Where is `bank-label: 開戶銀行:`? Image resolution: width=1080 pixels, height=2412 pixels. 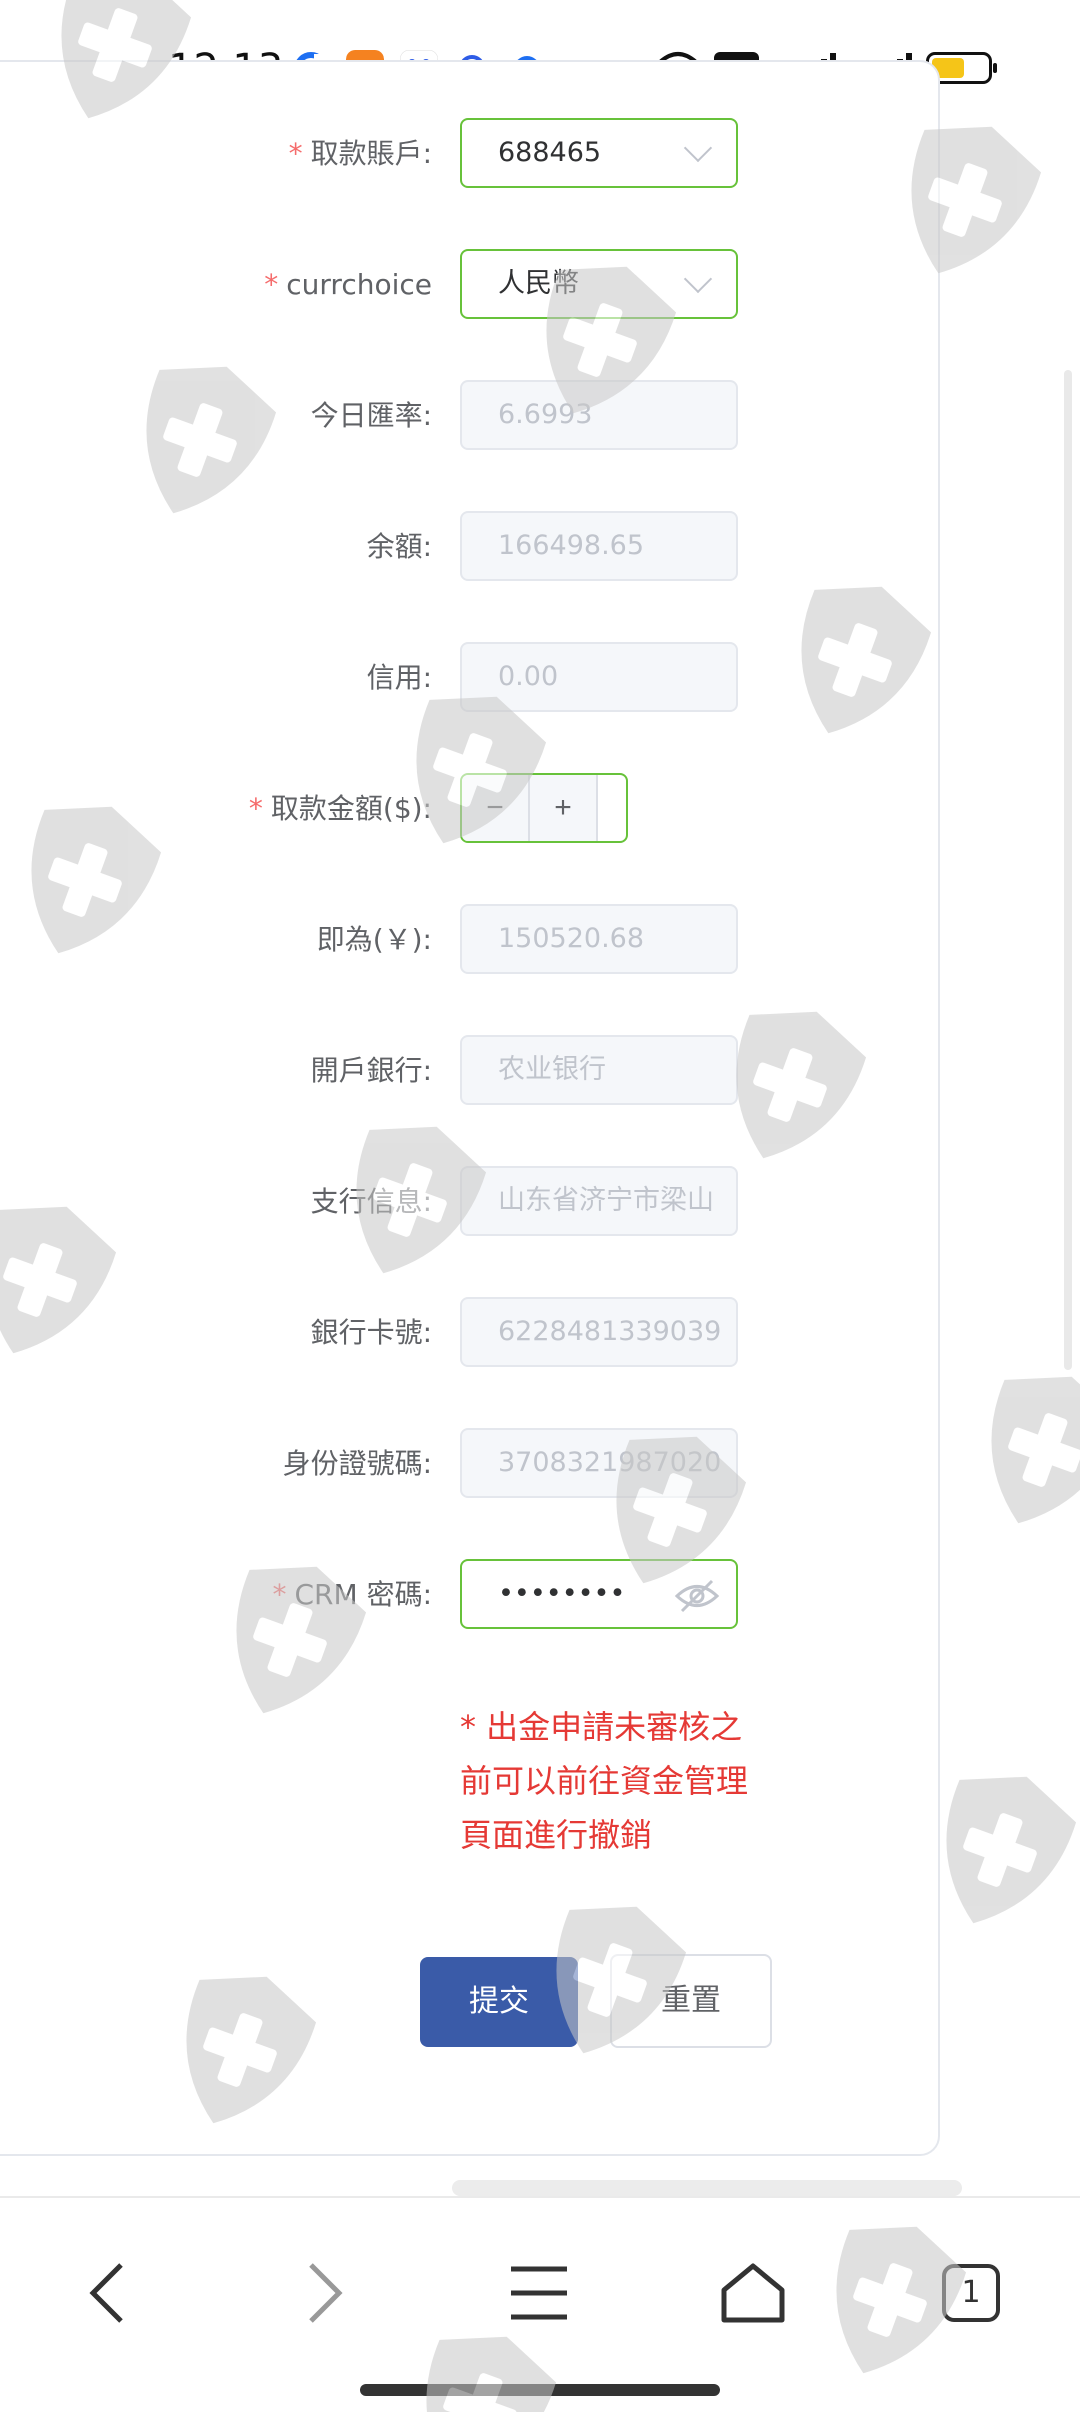 bank-label: 開戶銀行: is located at coordinates (371, 1070).